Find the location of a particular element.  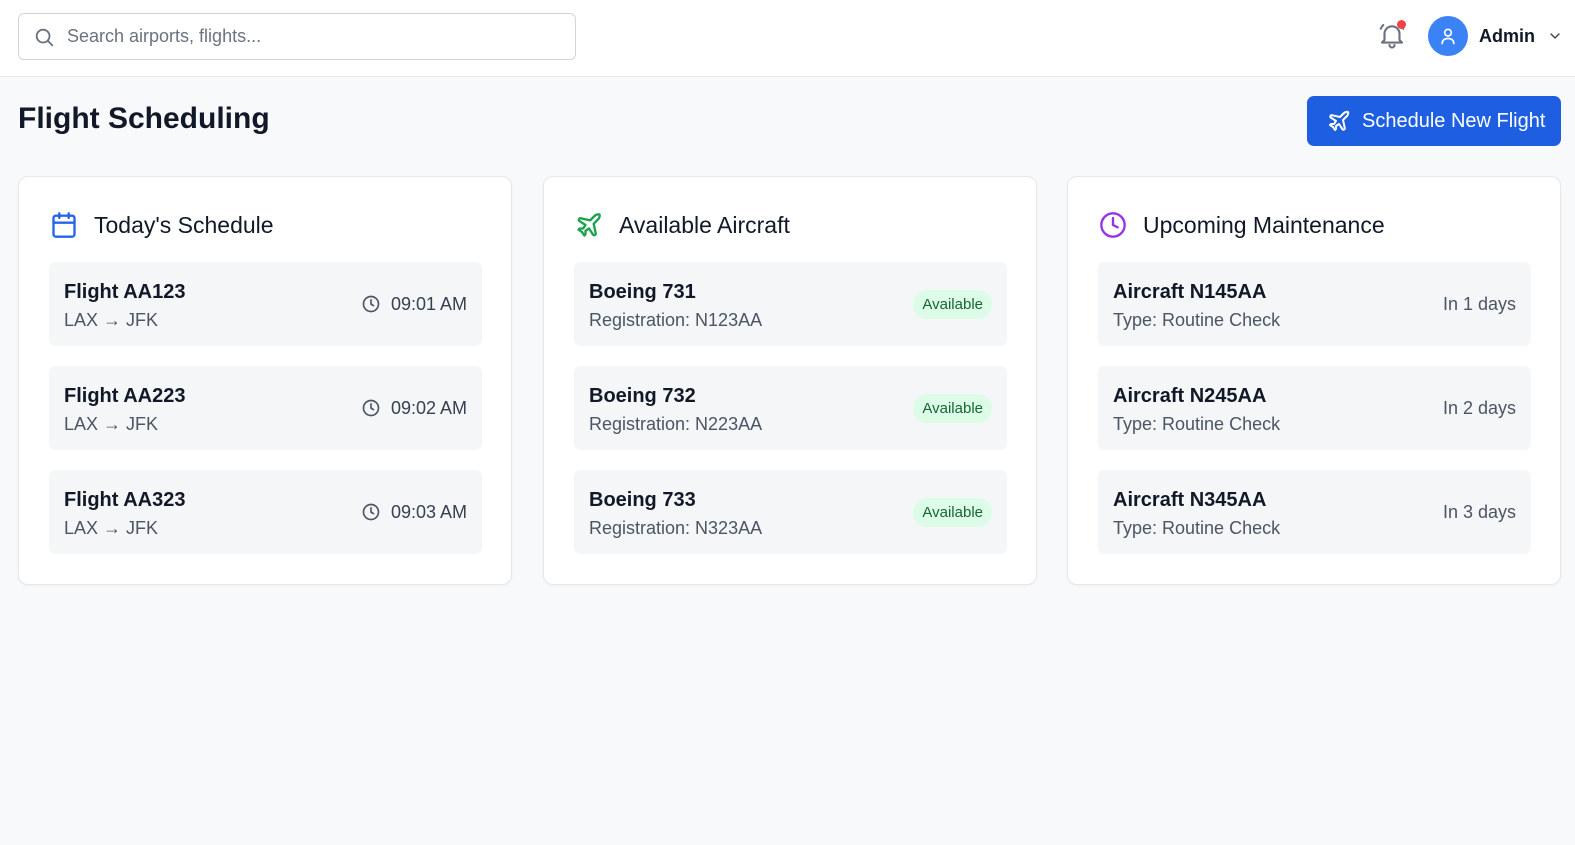

card-header: Today's Schedule is located at coordinates (162, 225).